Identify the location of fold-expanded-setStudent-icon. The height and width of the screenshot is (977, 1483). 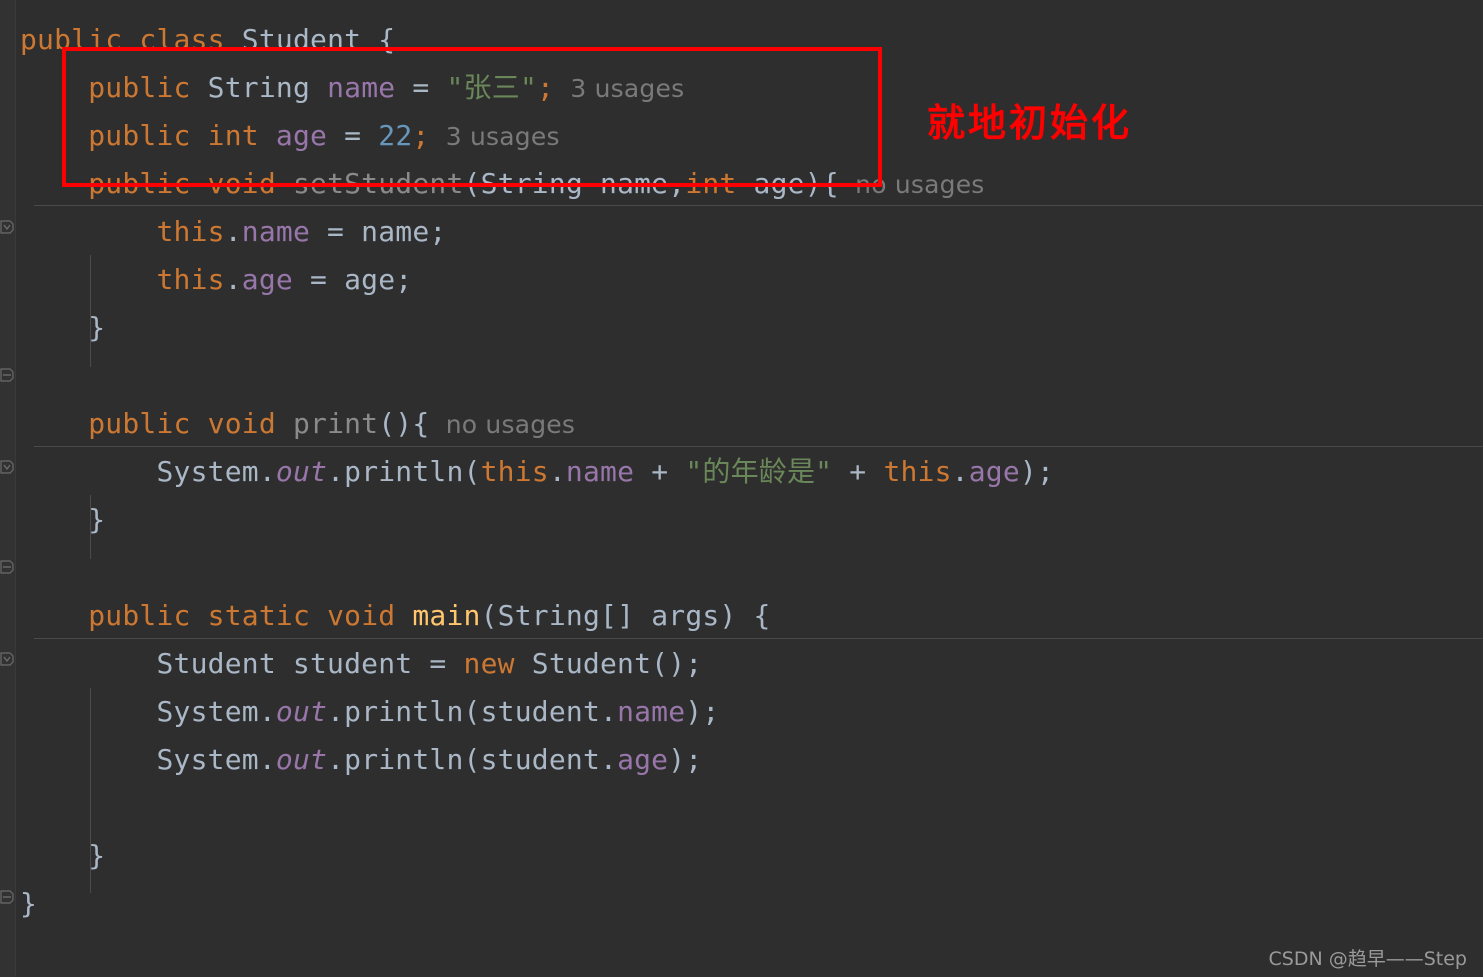
(8, 227).